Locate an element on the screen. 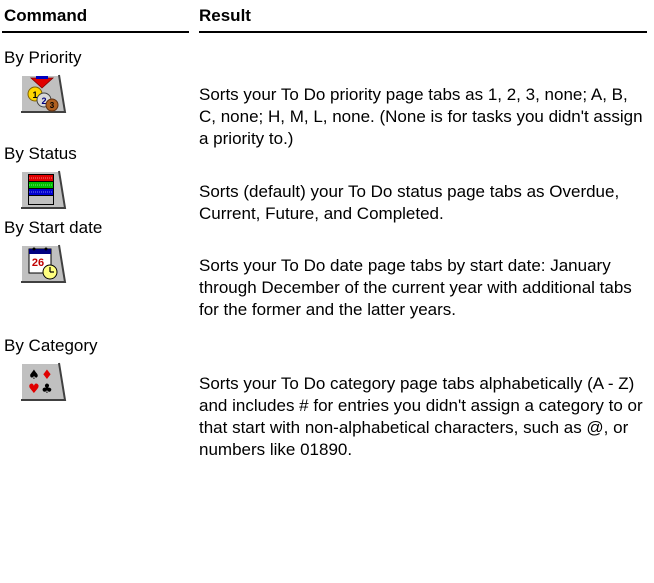 The width and height of the screenshot is (654, 583). status-bars-icon is located at coordinates (43, 189).